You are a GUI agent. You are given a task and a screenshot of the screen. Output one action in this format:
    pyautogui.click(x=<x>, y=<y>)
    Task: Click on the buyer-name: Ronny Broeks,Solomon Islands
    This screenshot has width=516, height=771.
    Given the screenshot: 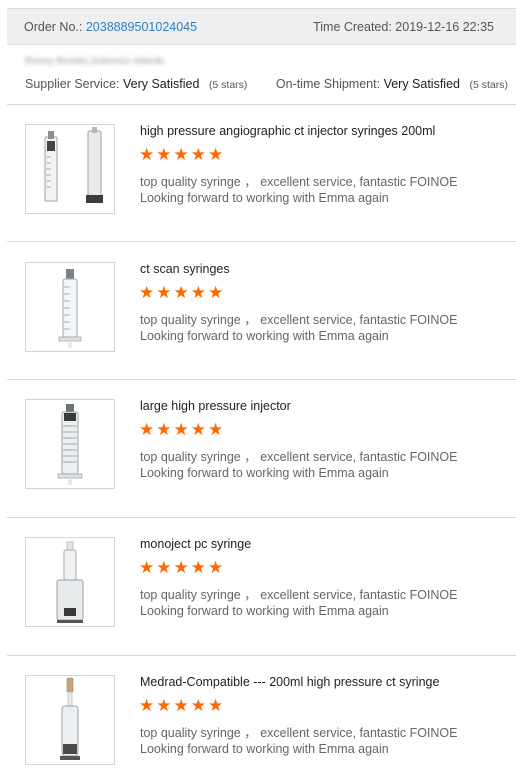 What is the action you would take?
    pyautogui.click(x=95, y=61)
    